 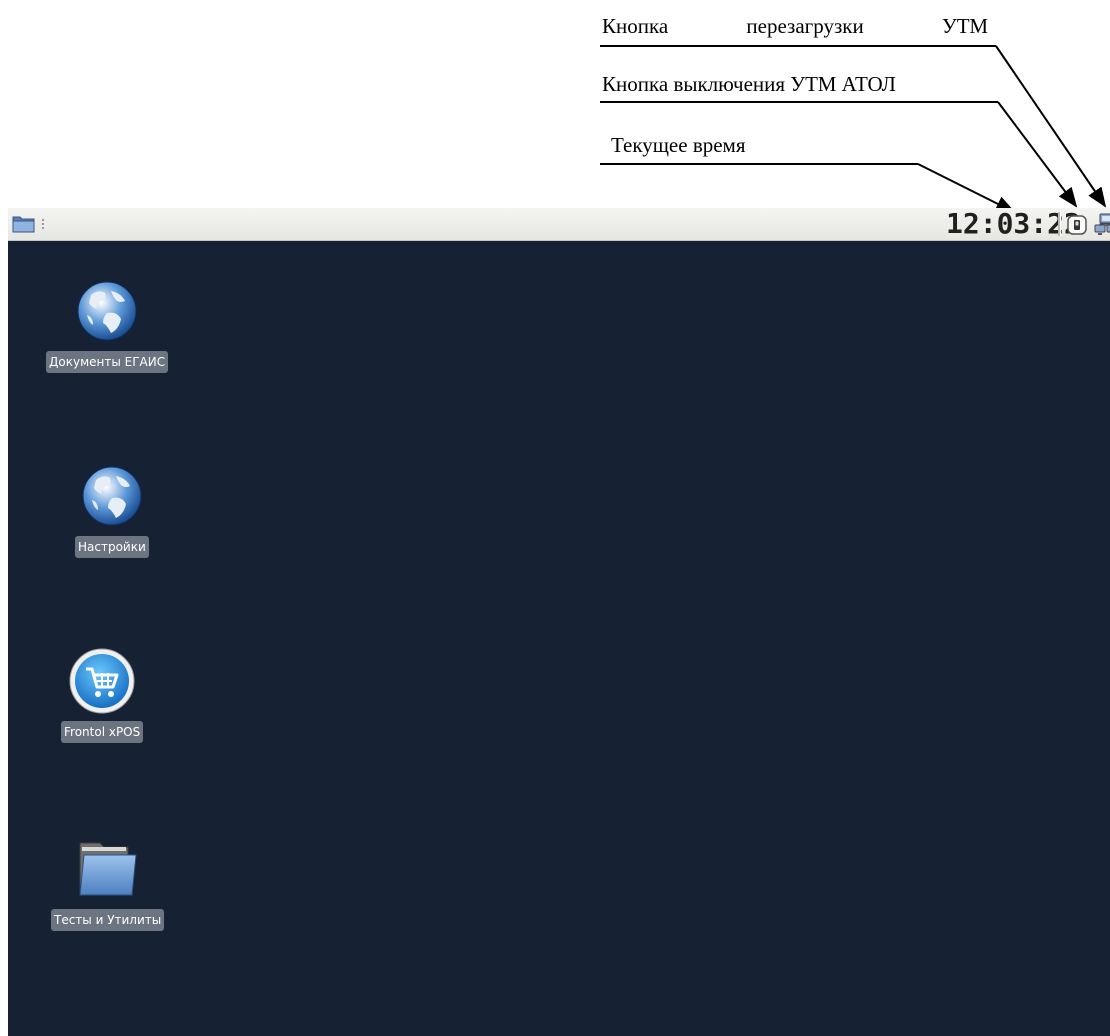 I want to click on desktop-icon-tests-utilities: Тесты и Утилиты, so click(x=108, y=882).